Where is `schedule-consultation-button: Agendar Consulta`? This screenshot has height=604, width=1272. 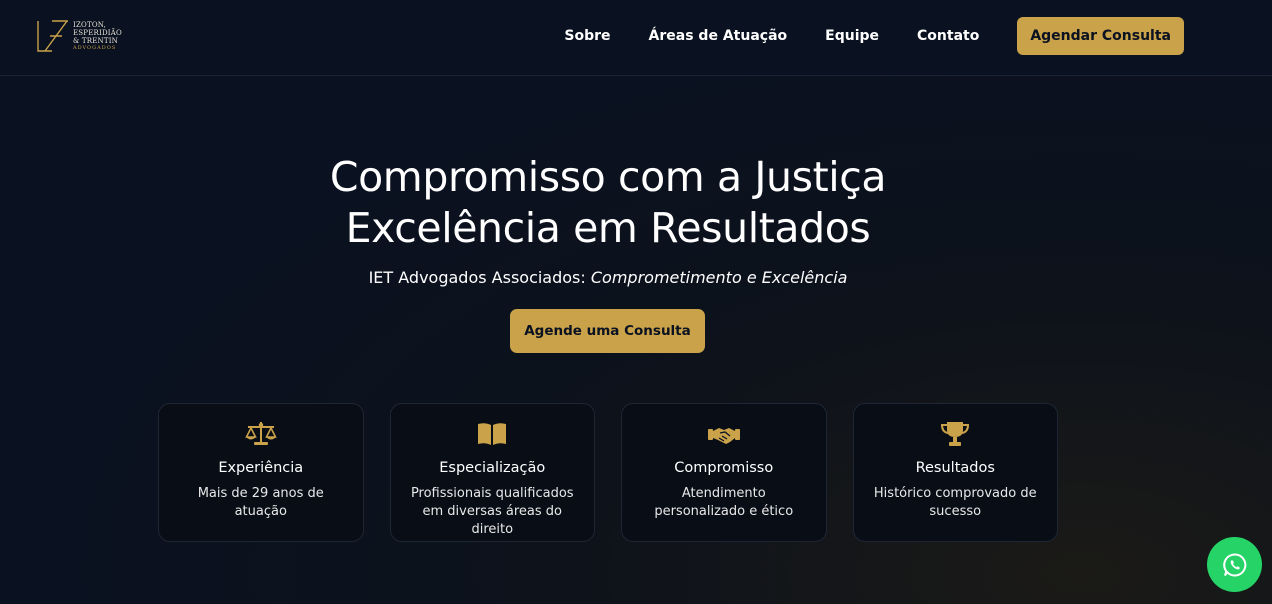 schedule-consultation-button: Agendar Consulta is located at coordinates (1100, 36).